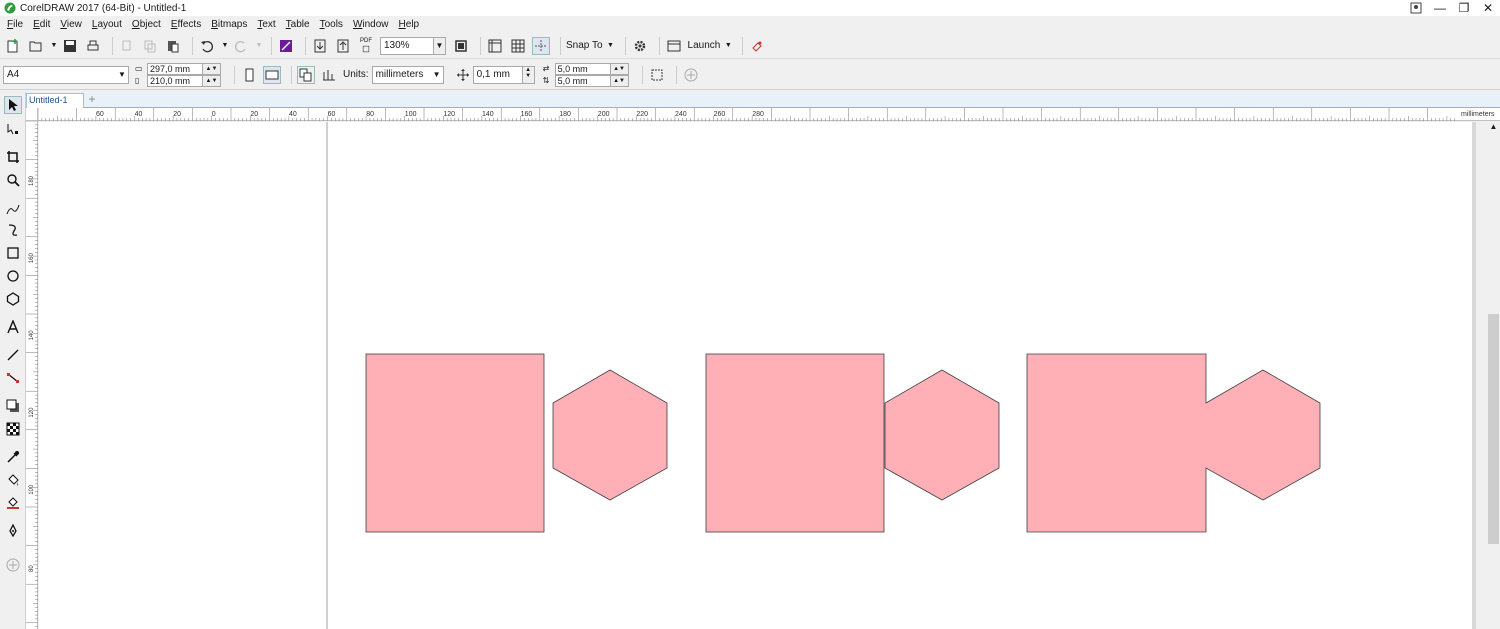  I want to click on new-tab-plus-icon: +, so click(92, 99).